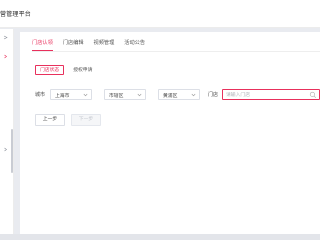 The image size is (320, 240). Describe the element at coordinates (313, 95) in the screenshot. I see `search-icon` at that location.